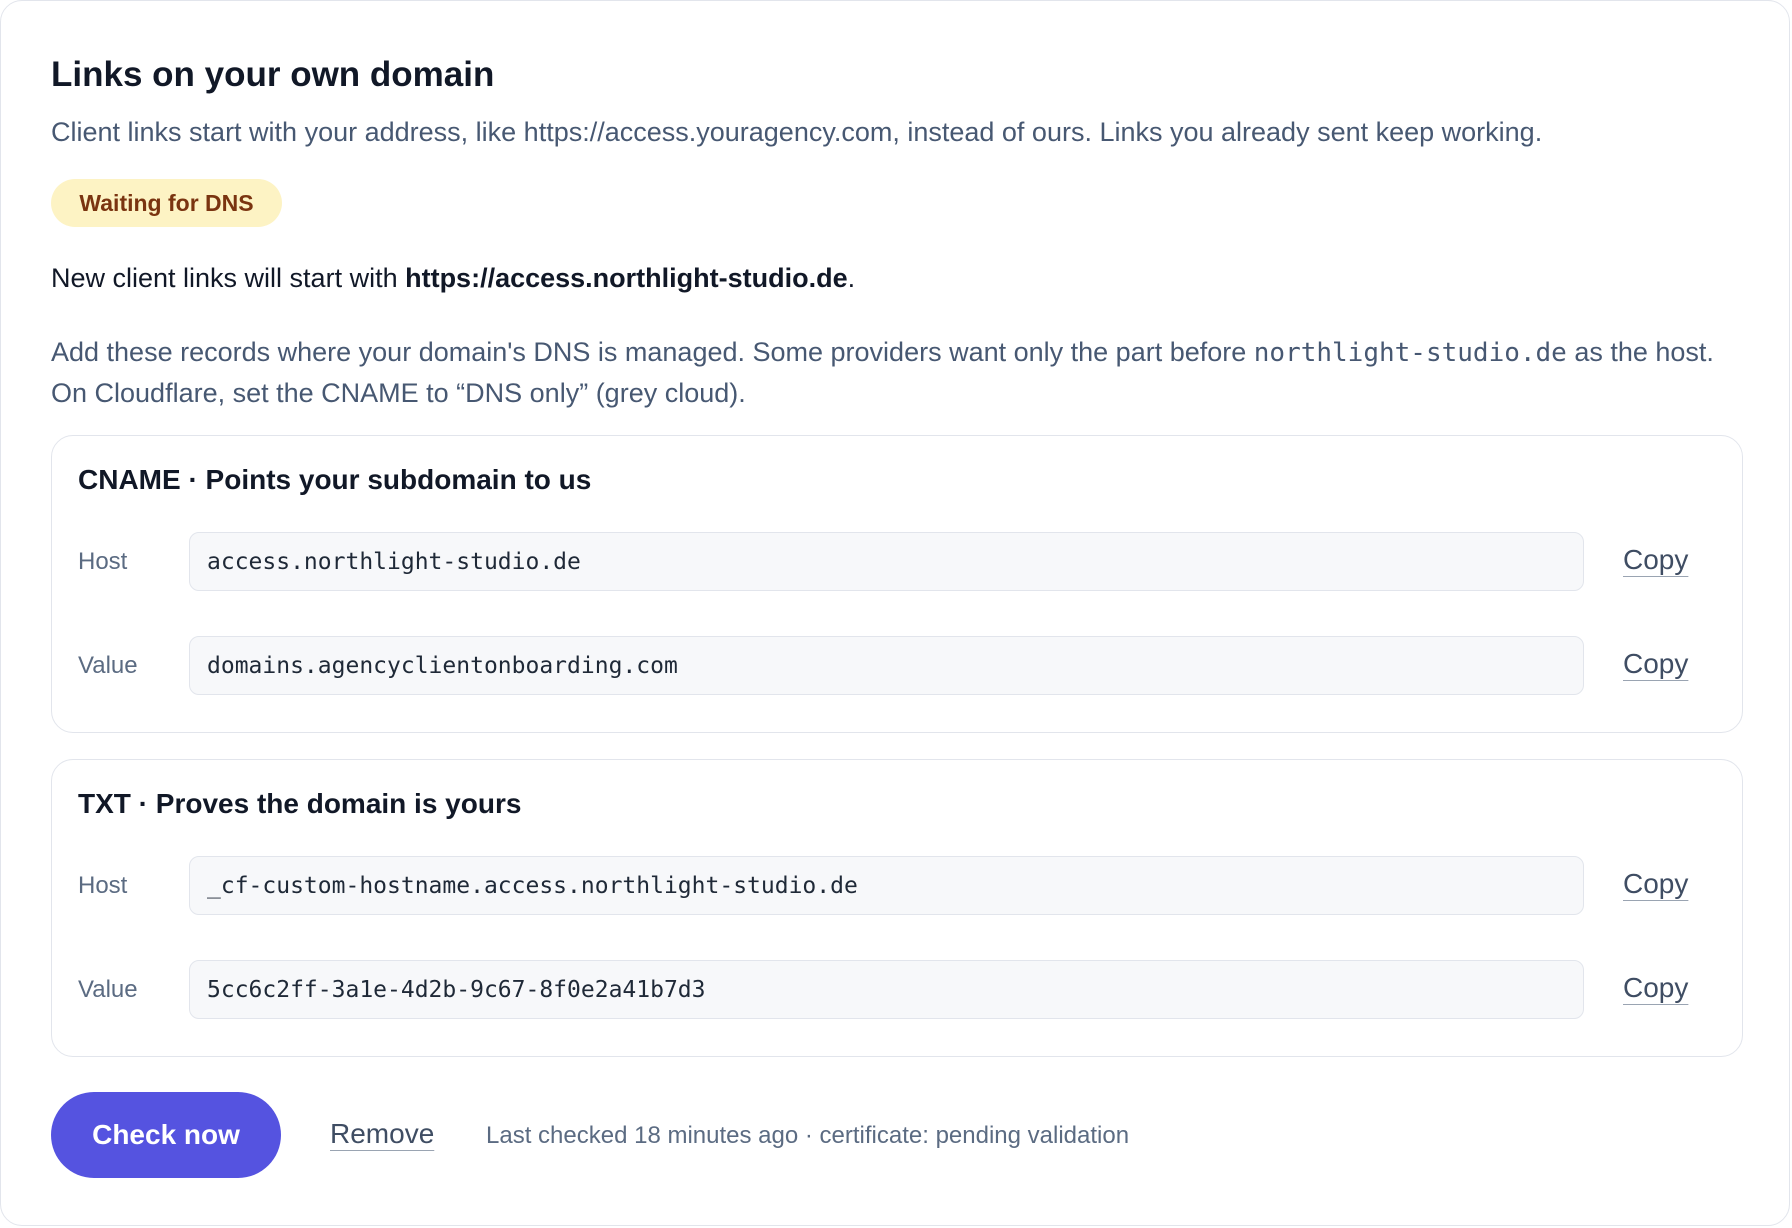 The image size is (1792, 1228). Describe the element at coordinates (273, 74) in the screenshot. I see `page-title: Links on your own domain` at that location.